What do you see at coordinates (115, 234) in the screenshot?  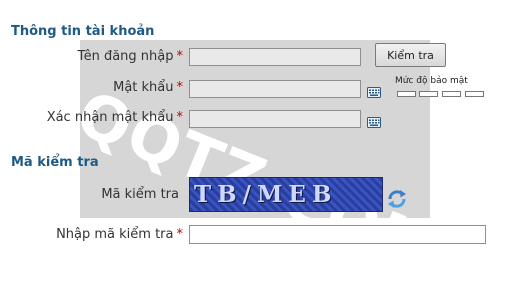 I see `captcha-input-label: Nhập mã kiểm tra` at bounding box center [115, 234].